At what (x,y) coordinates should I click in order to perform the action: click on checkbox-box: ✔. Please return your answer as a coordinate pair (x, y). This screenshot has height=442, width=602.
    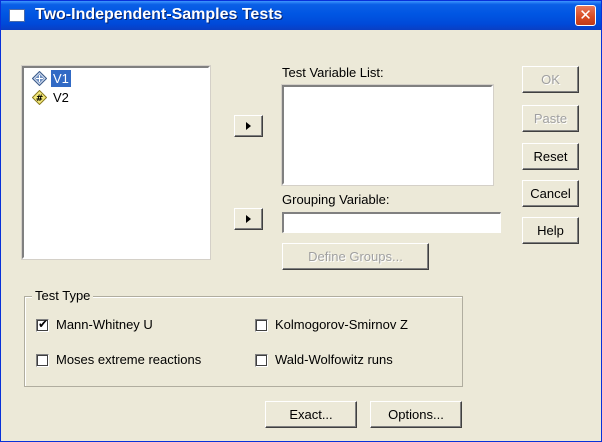
    Looking at the image, I should click on (42, 324).